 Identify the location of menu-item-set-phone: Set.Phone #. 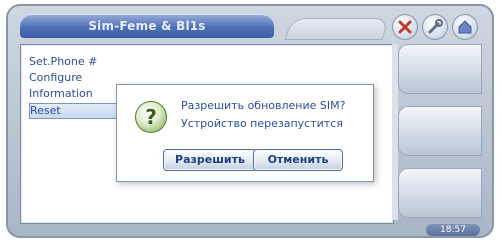
(104, 62).